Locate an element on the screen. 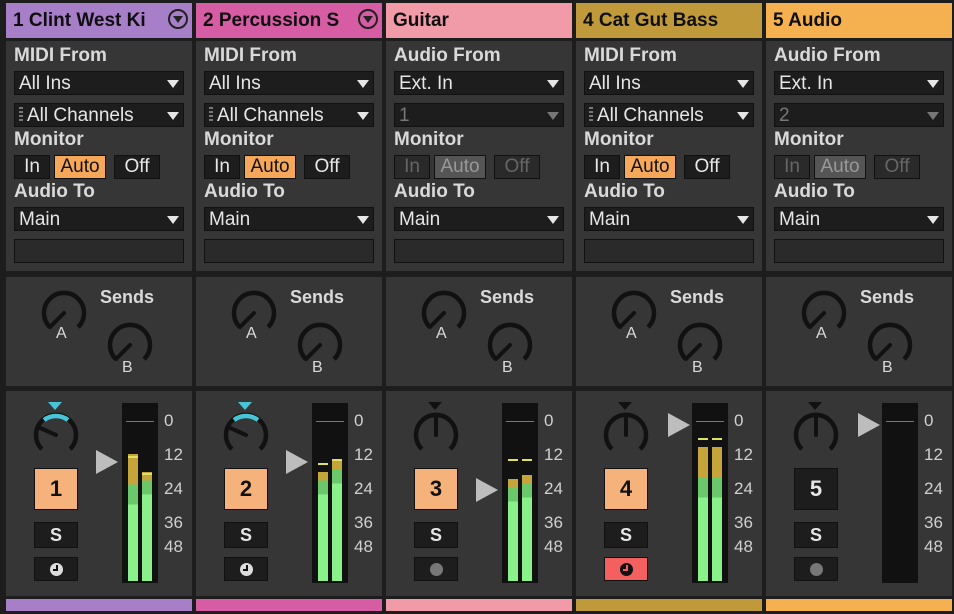  db-tick-label: 48 is located at coordinates (363, 546).